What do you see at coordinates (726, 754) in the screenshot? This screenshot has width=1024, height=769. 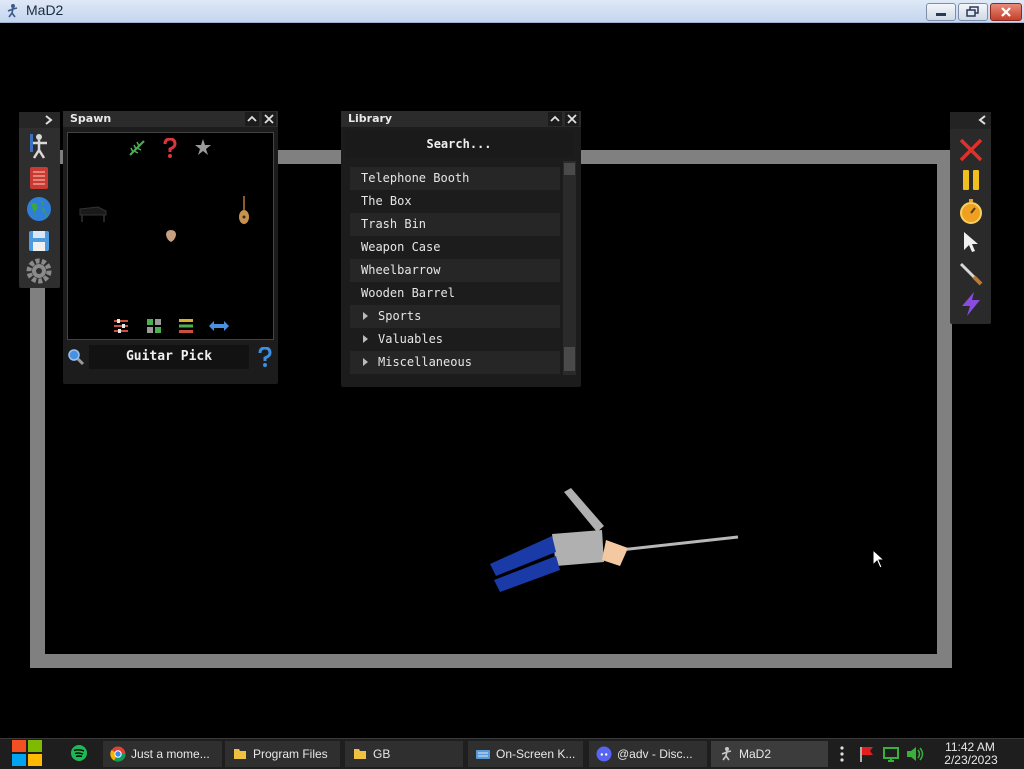 I see `mad2-icon` at bounding box center [726, 754].